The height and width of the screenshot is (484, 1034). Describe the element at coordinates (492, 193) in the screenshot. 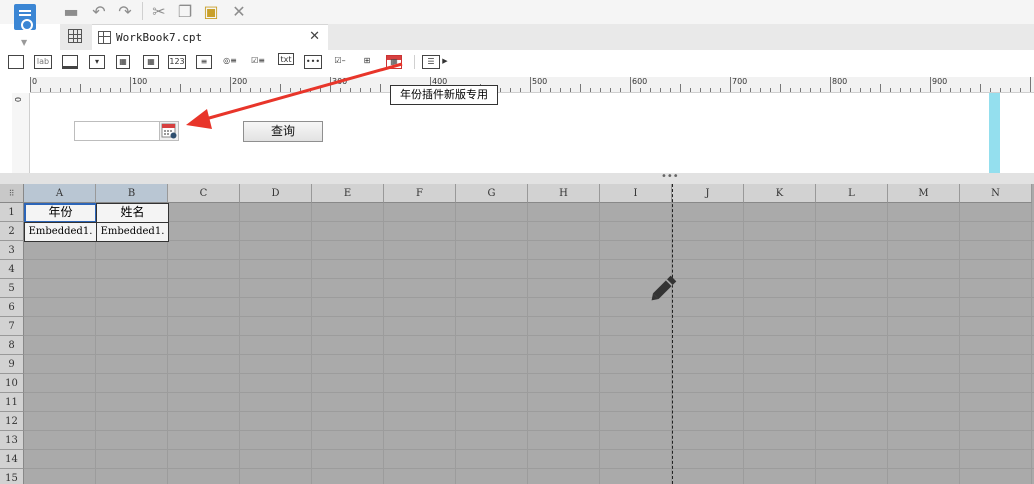

I see `column-header-G: G` at that location.